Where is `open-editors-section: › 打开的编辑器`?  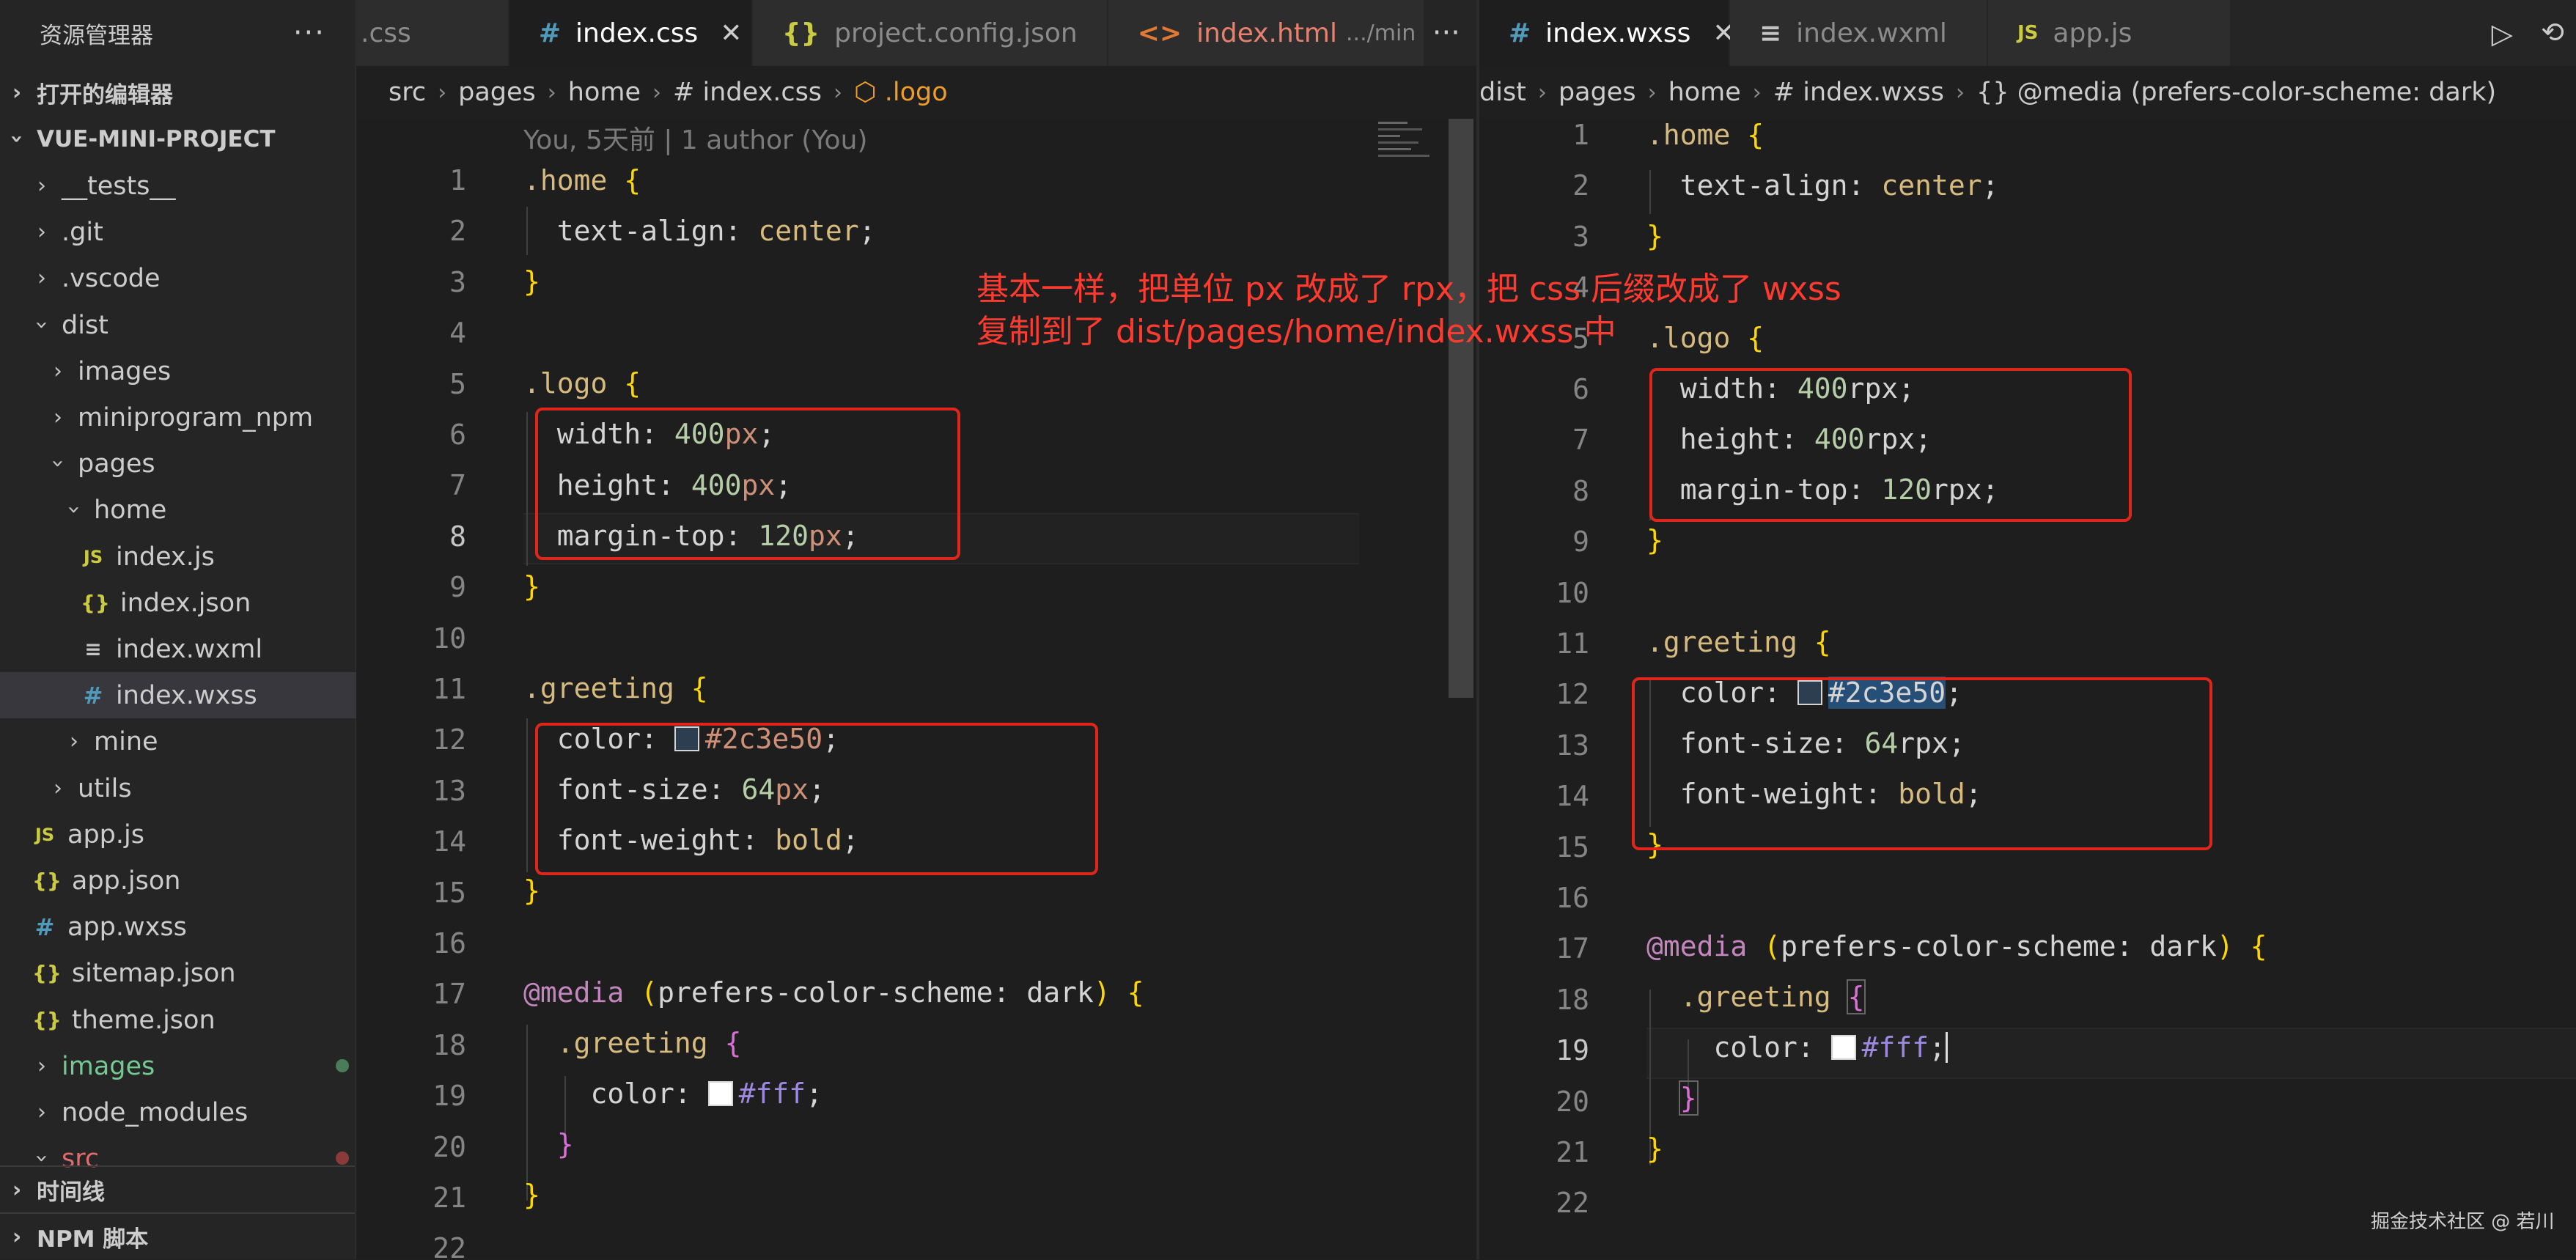 open-editors-section: › 打开的编辑器 is located at coordinates (177, 93).